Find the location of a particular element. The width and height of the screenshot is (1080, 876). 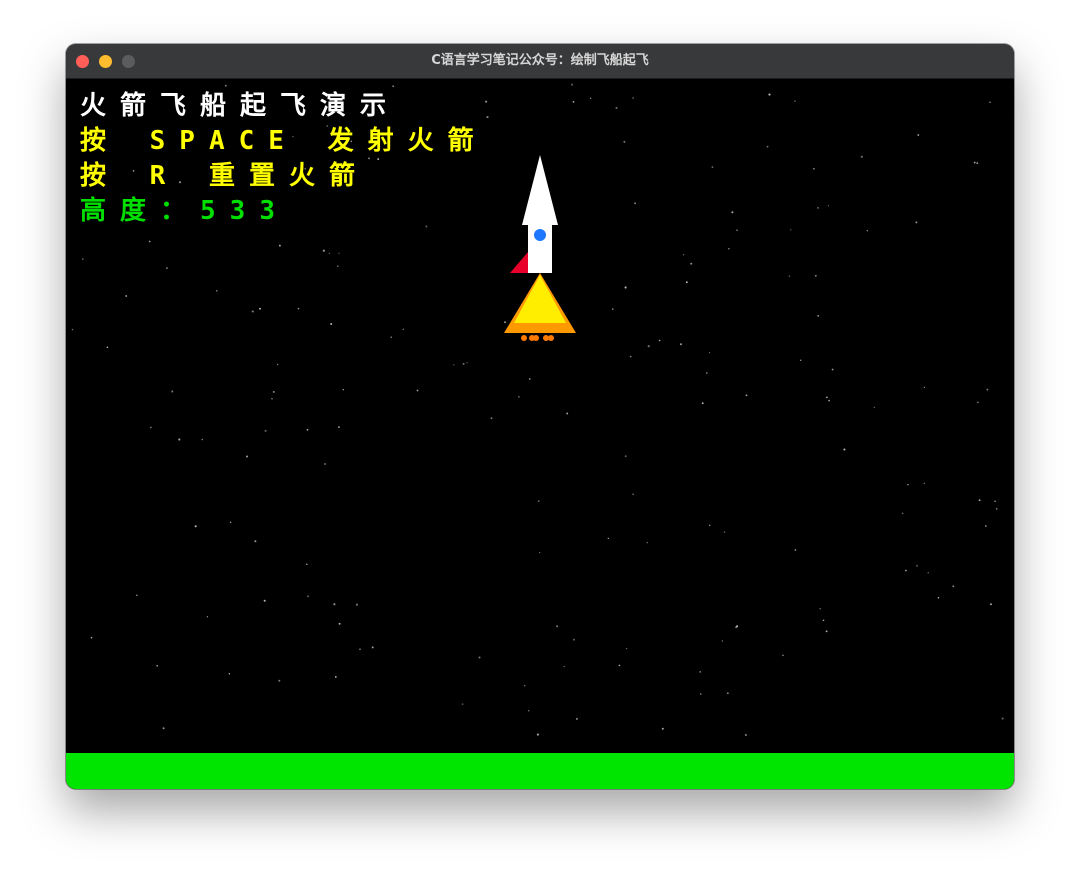

window-title: C语言学习笔记公众号：绘制飞船起飞 is located at coordinates (540, 60).